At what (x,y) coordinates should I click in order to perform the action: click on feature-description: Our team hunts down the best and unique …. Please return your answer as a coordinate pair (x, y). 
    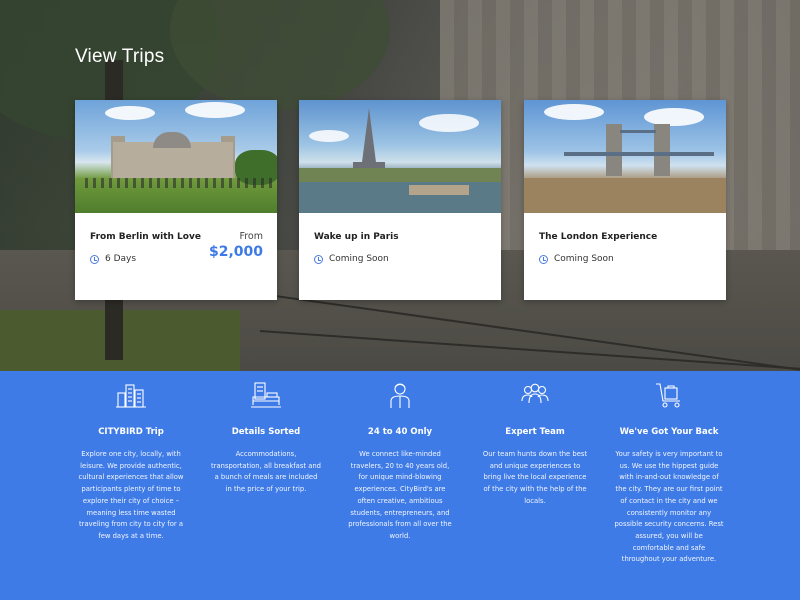
    Looking at the image, I should click on (535, 477).